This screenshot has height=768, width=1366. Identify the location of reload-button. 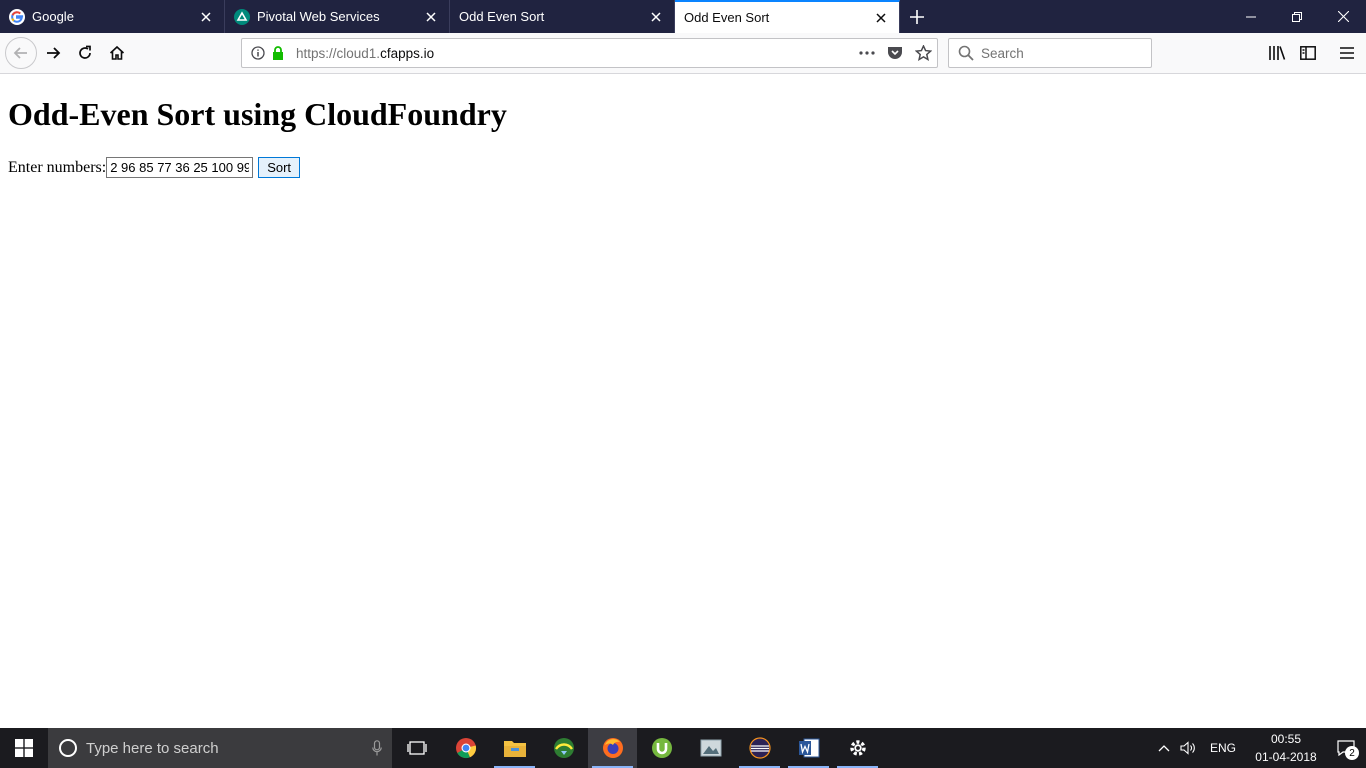
(85, 53).